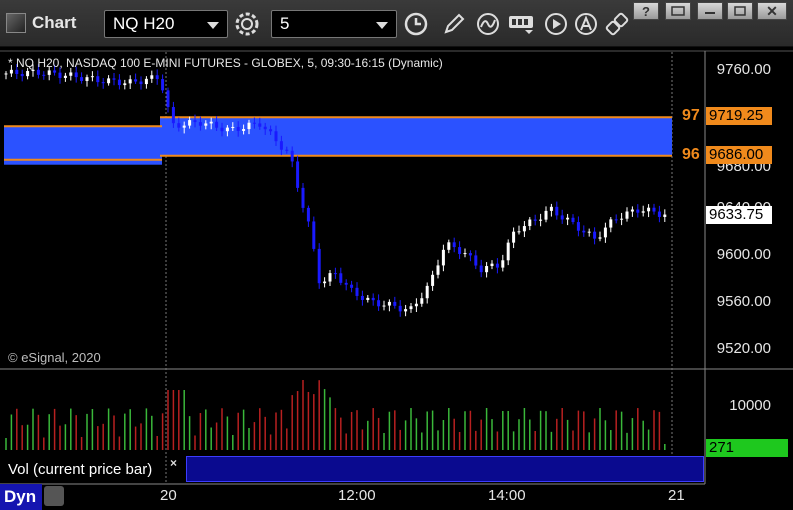 The image size is (793, 510). What do you see at coordinates (173, 463) in the screenshot?
I see `close-study-icon: ×` at bounding box center [173, 463].